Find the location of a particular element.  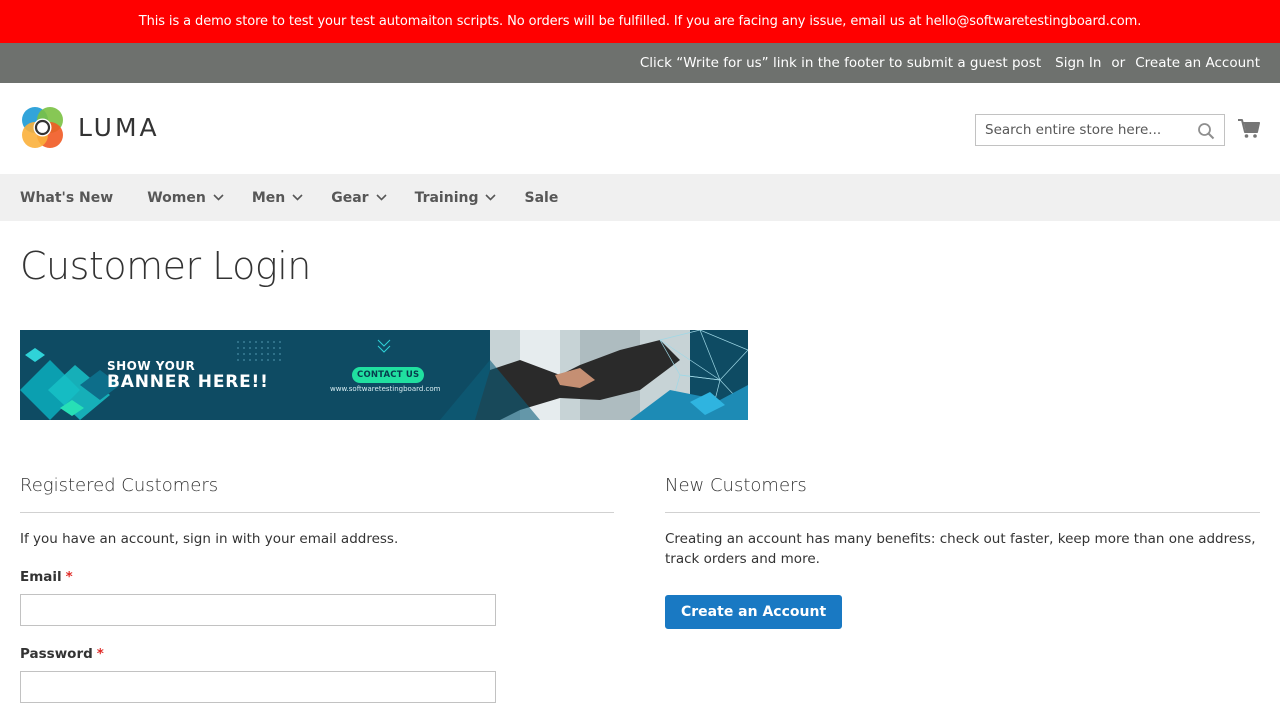

search-box is located at coordinates (1100, 130).